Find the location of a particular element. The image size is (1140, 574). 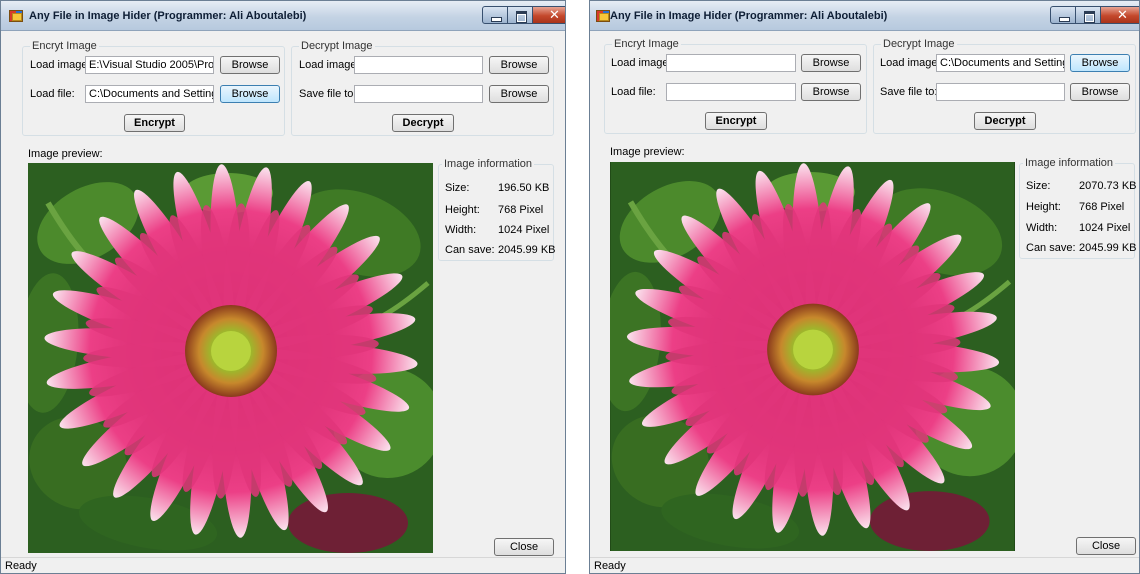

encrypt-load-file-input is located at coordinates (731, 92).